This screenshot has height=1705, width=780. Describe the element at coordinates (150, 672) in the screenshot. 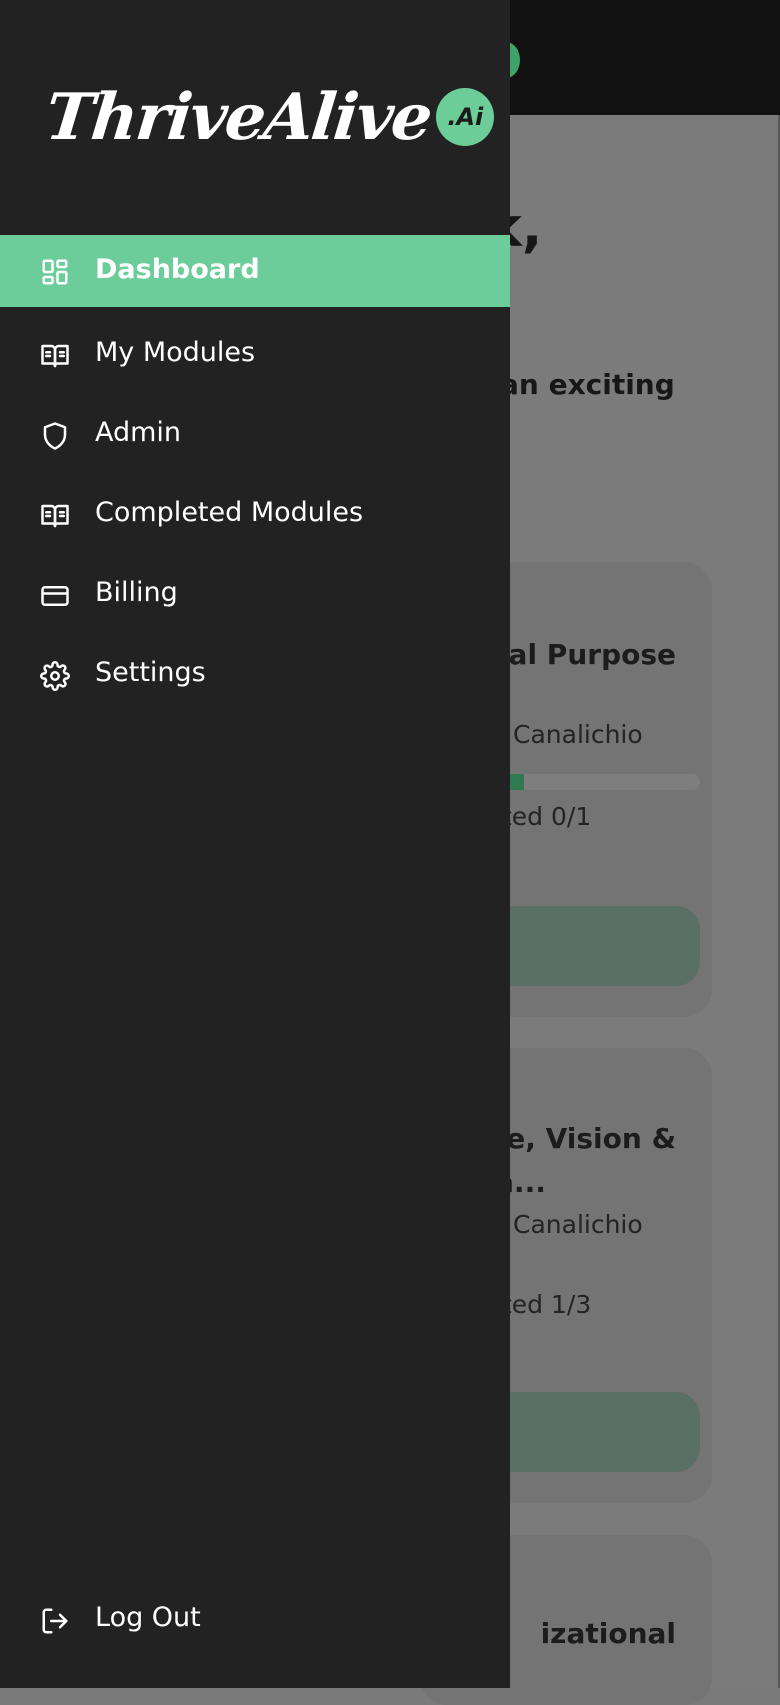

I see `sidebar-item-label: Settings` at that location.